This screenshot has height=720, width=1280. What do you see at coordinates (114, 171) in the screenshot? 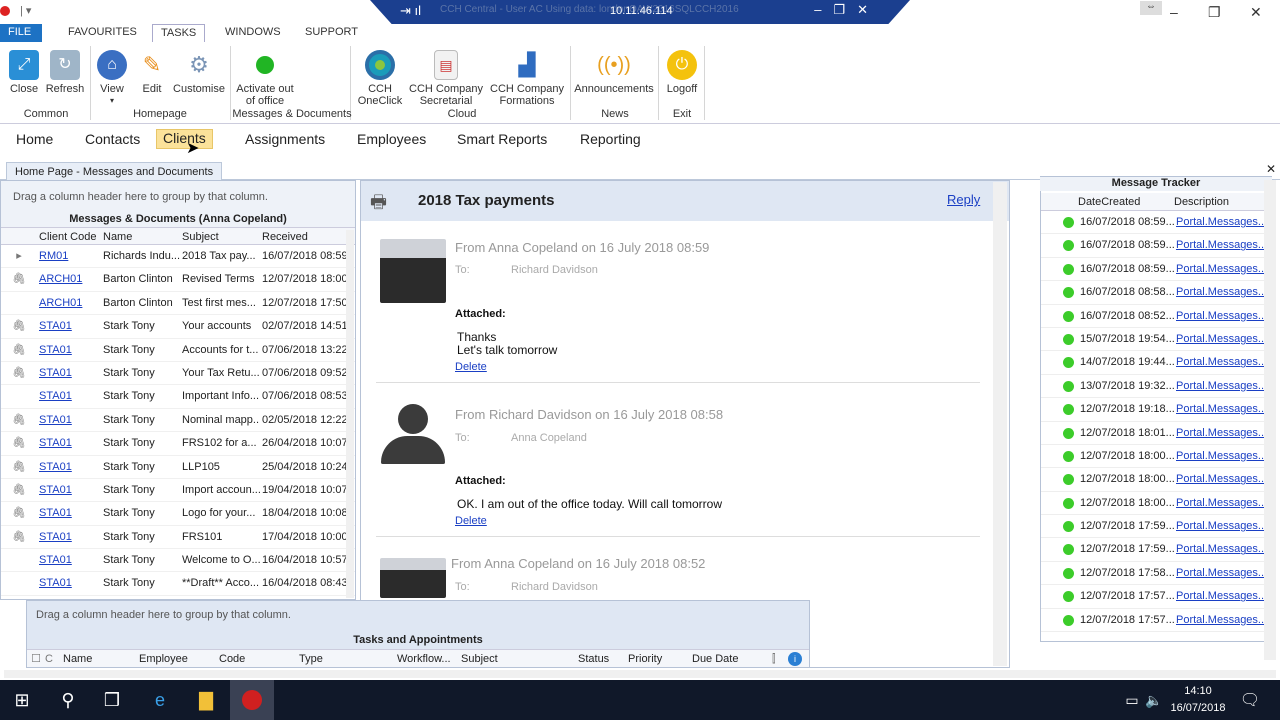
I see `tab-home-page: Home Page - Messages and Documents` at bounding box center [114, 171].